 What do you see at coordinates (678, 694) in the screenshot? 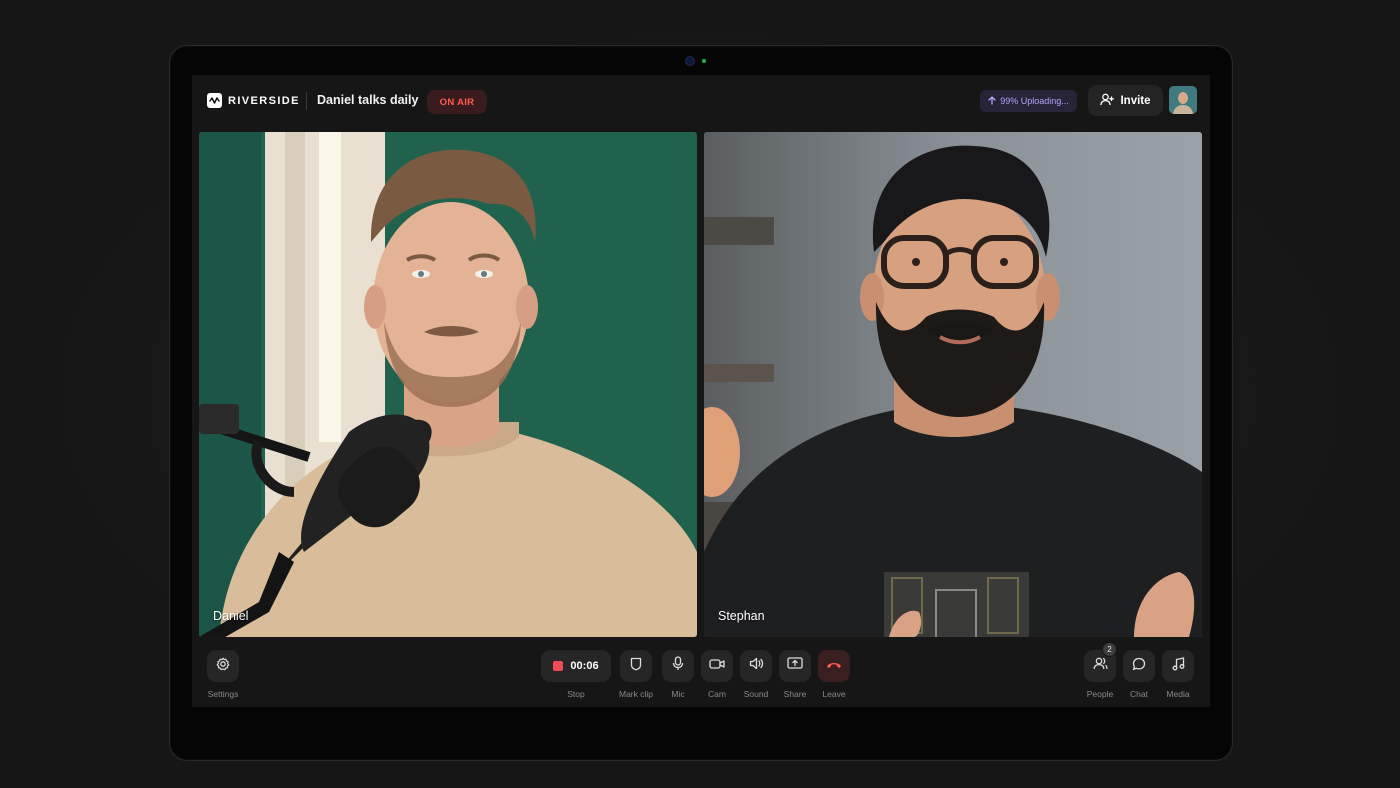
I see `mic-label: Mic` at bounding box center [678, 694].